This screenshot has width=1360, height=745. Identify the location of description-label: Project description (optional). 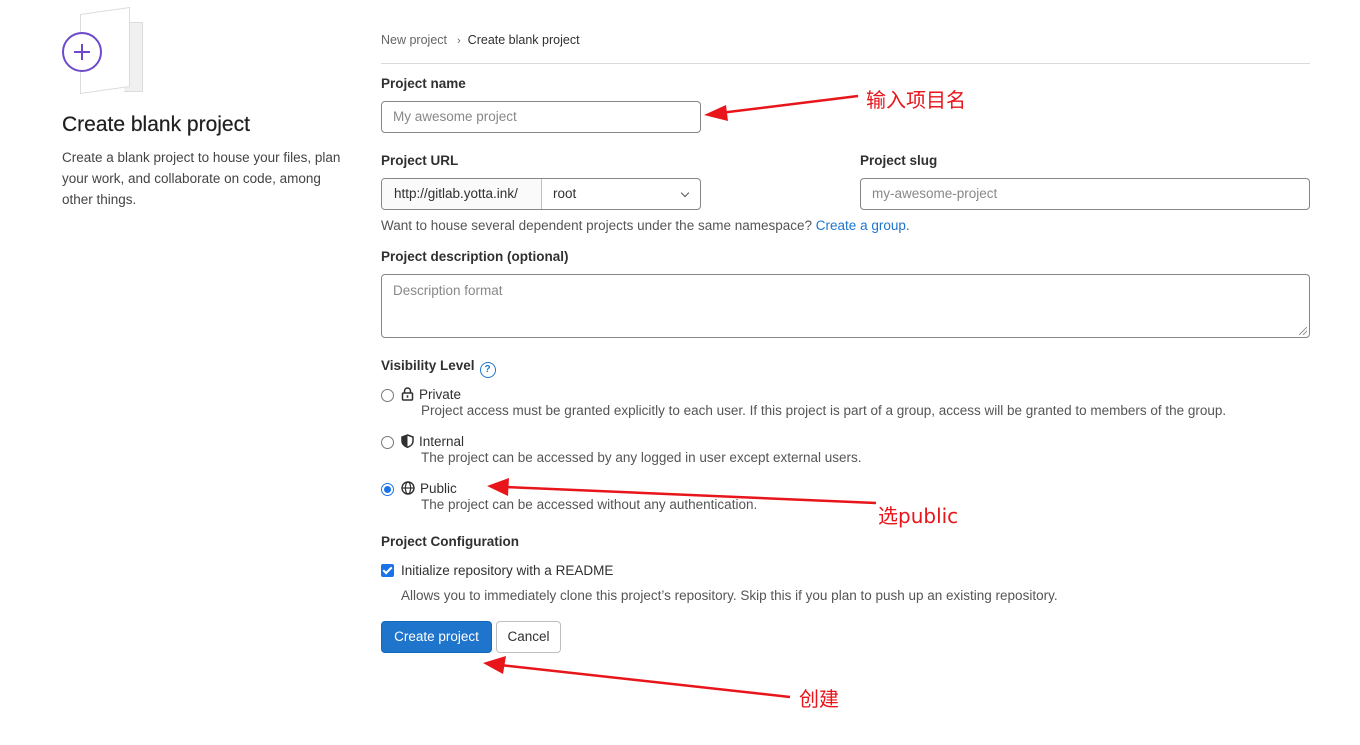
(475, 256).